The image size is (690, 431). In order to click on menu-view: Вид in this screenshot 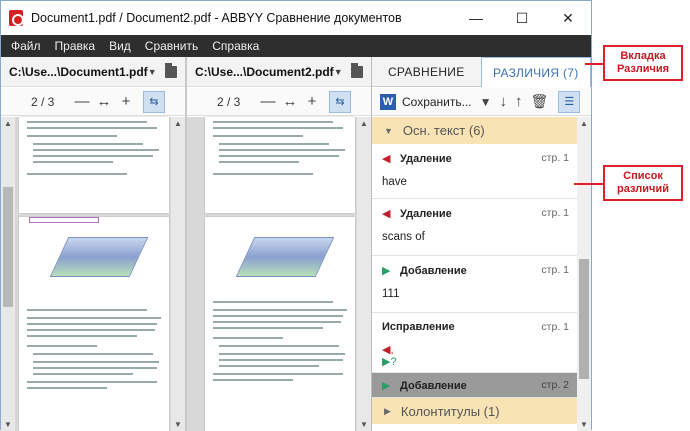, I will do `click(120, 46)`.